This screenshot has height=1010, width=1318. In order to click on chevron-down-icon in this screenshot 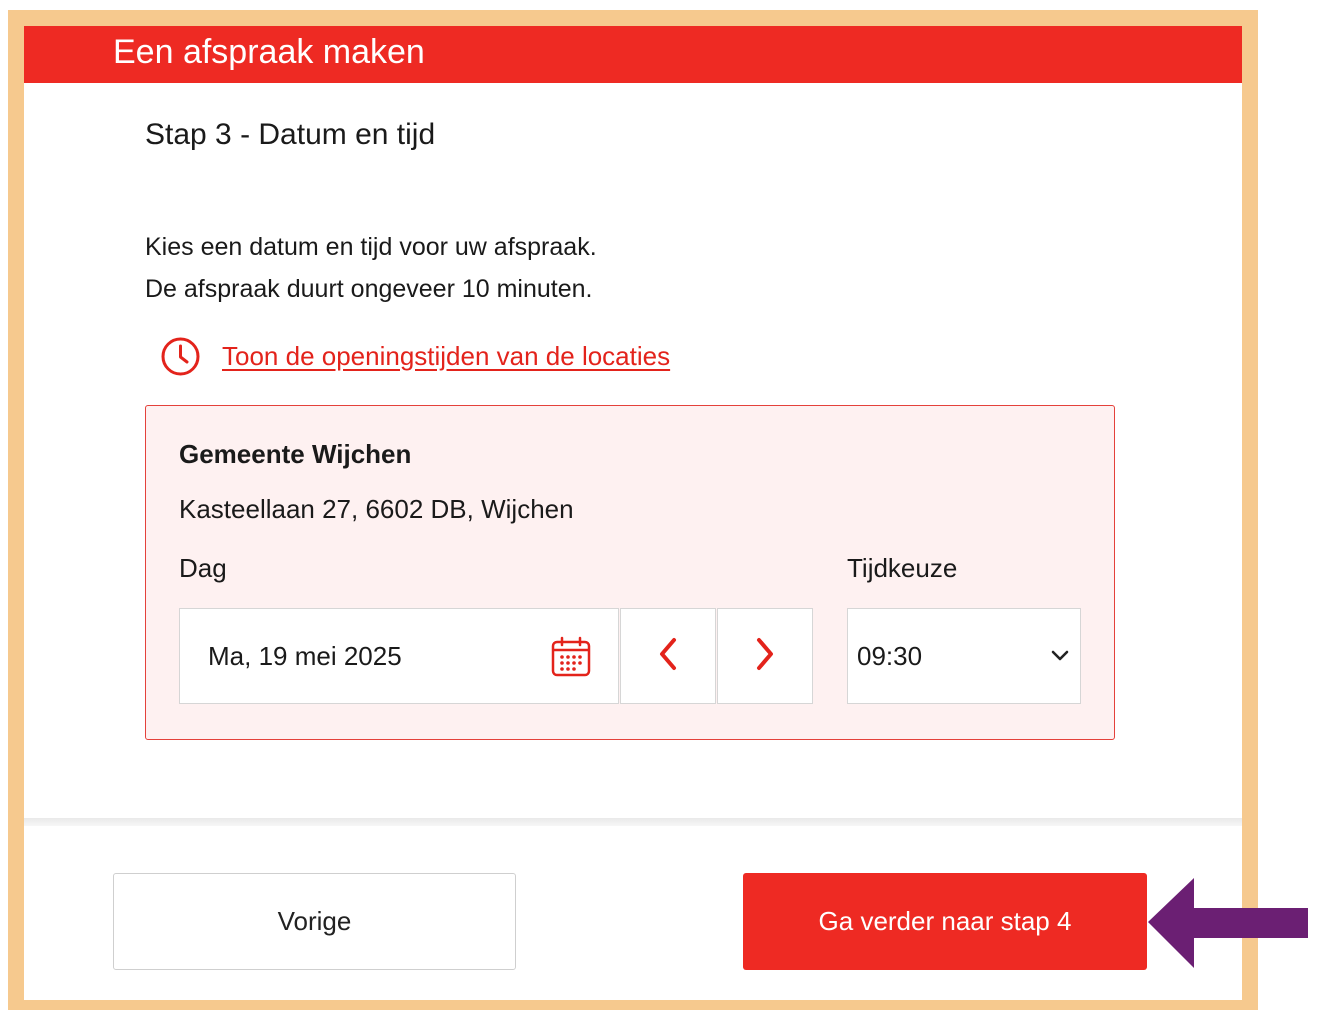, I will do `click(1060, 658)`.